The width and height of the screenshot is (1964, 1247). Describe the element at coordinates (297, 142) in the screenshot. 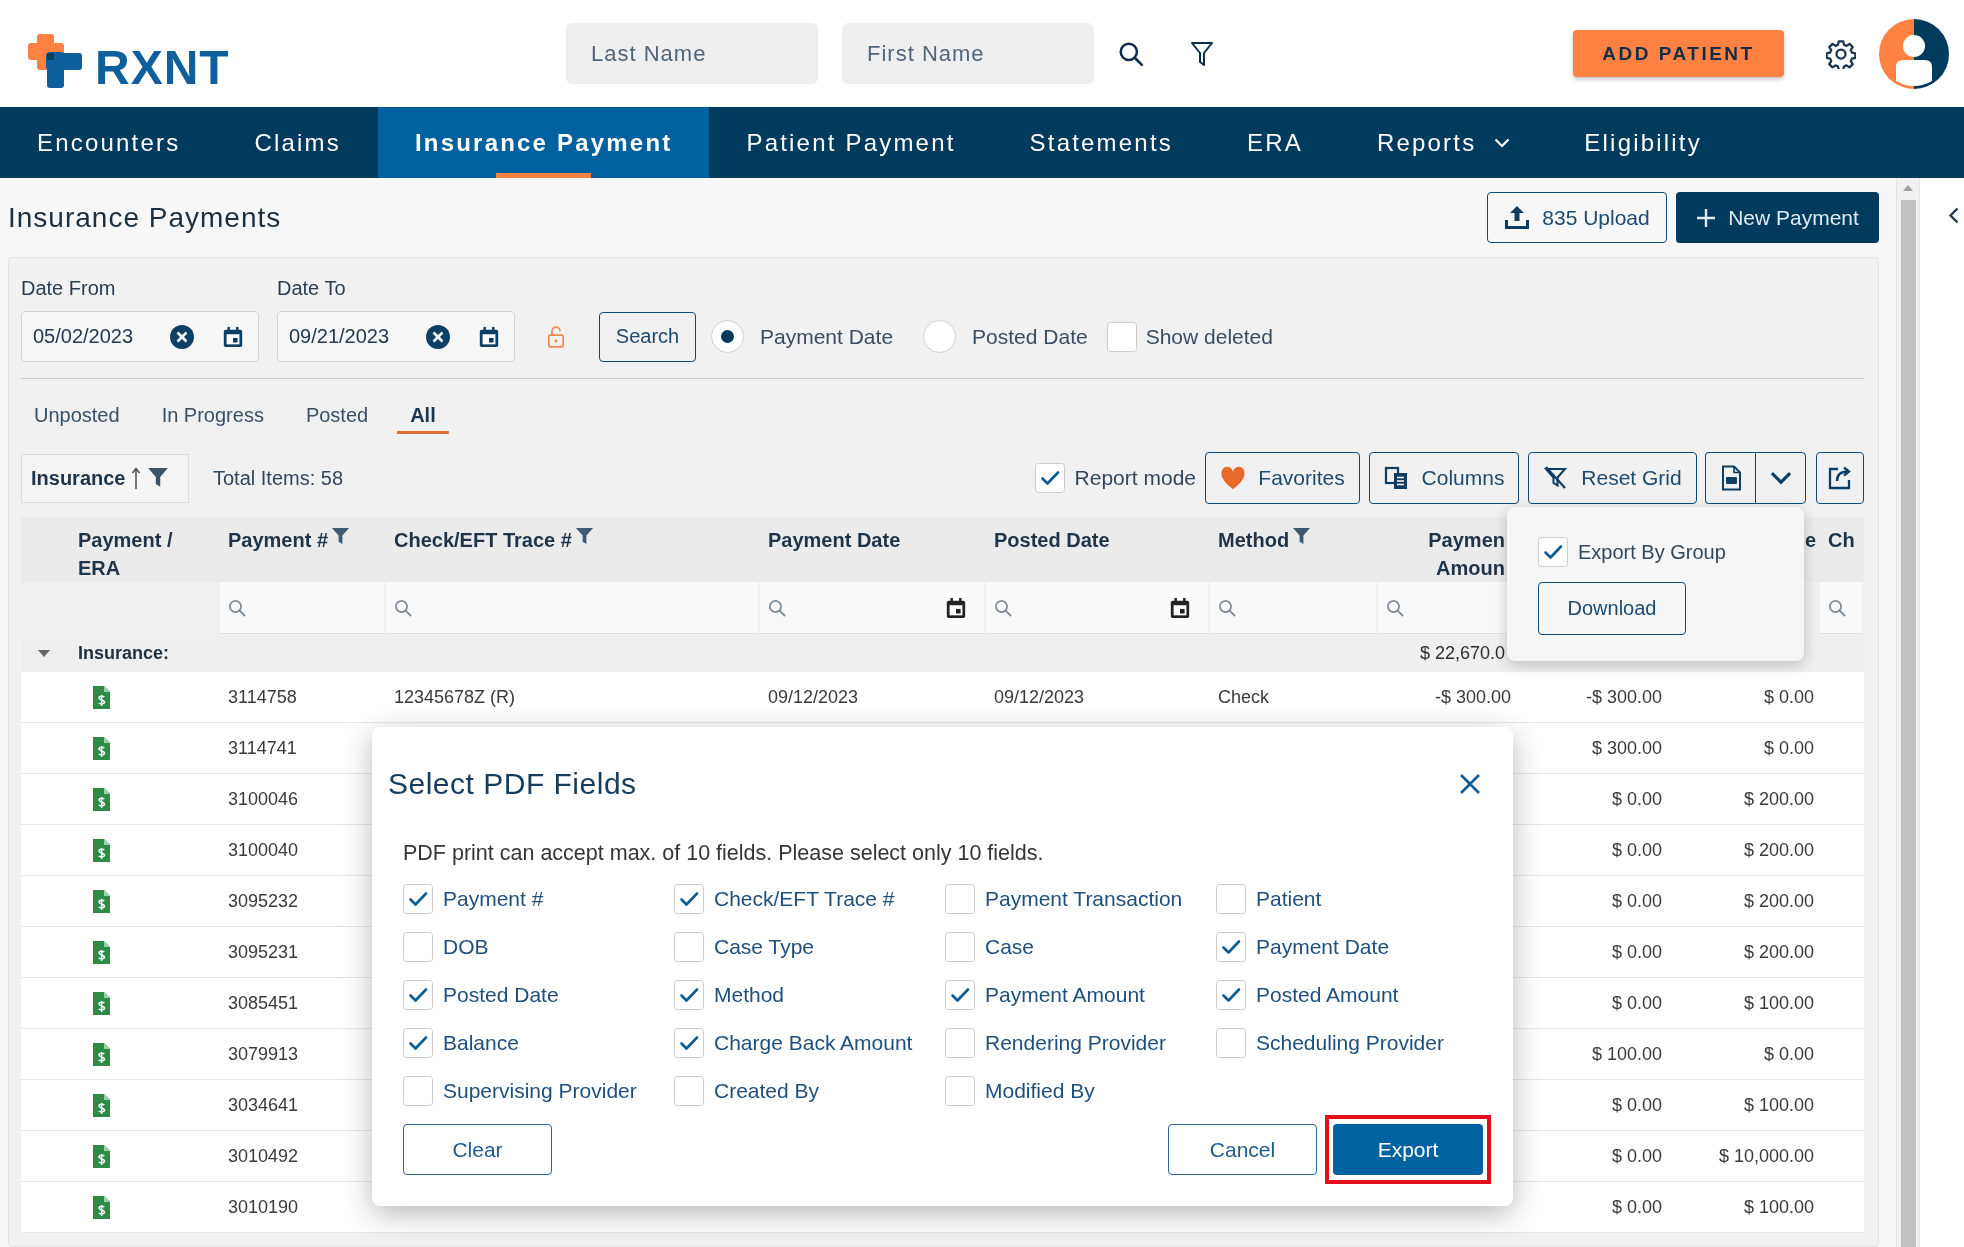

I see `nav-tab: Claims` at that location.